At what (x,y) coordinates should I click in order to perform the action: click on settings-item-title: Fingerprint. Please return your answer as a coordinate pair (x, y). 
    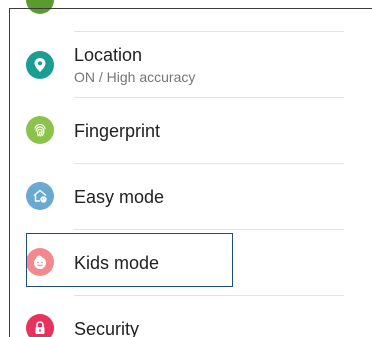
    Looking at the image, I should click on (117, 131).